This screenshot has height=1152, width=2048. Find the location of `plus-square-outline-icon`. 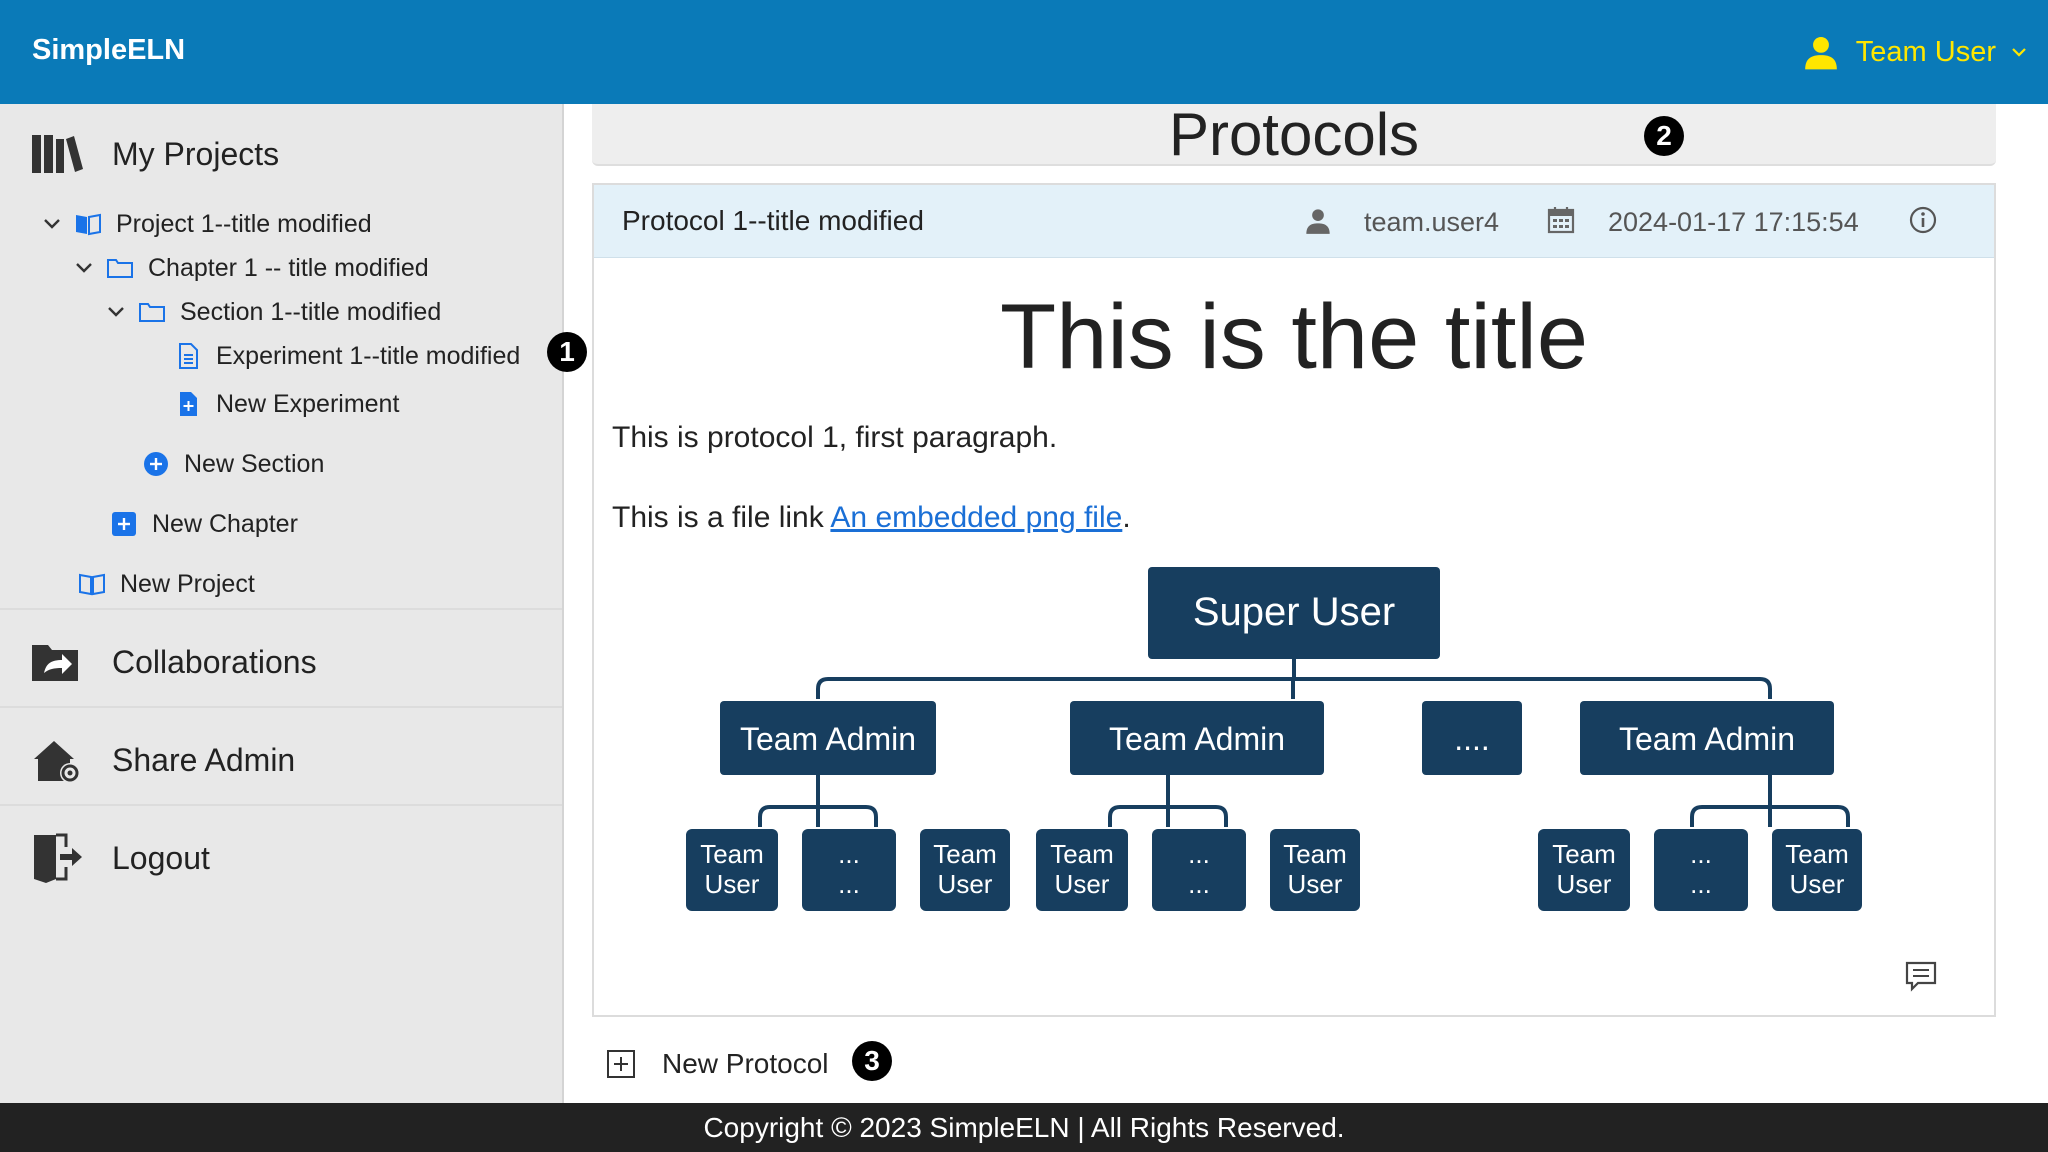

plus-square-outline-icon is located at coordinates (621, 1064).